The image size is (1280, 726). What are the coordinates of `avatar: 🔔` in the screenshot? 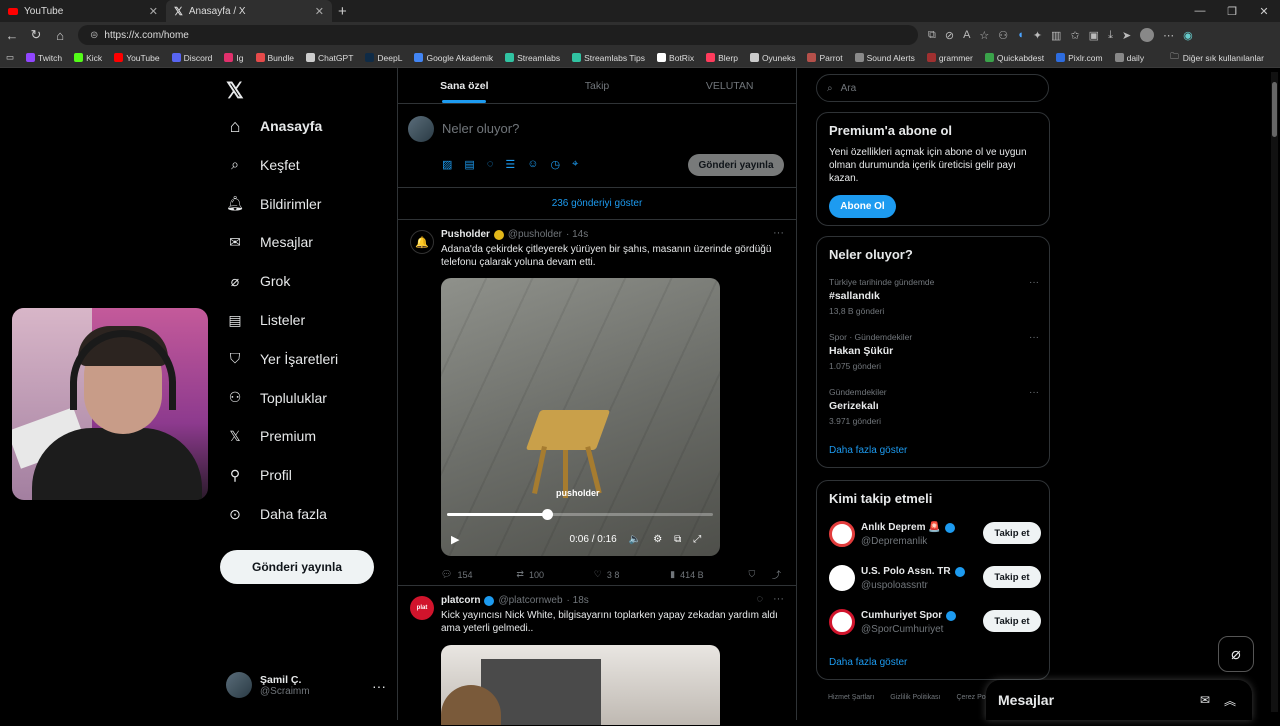 It's located at (422, 242).